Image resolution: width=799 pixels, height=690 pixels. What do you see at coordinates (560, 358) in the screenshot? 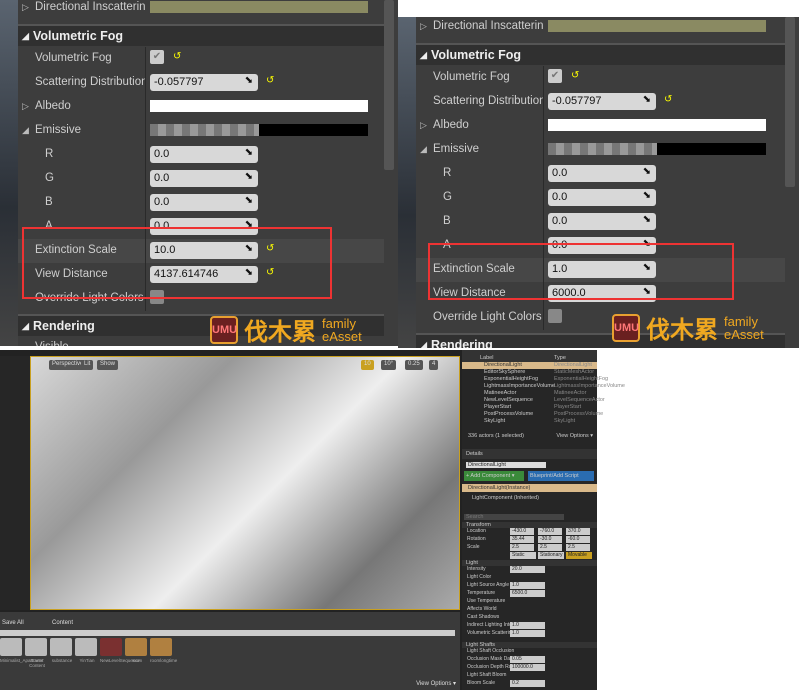
I see `type-header: Type` at bounding box center [560, 358].